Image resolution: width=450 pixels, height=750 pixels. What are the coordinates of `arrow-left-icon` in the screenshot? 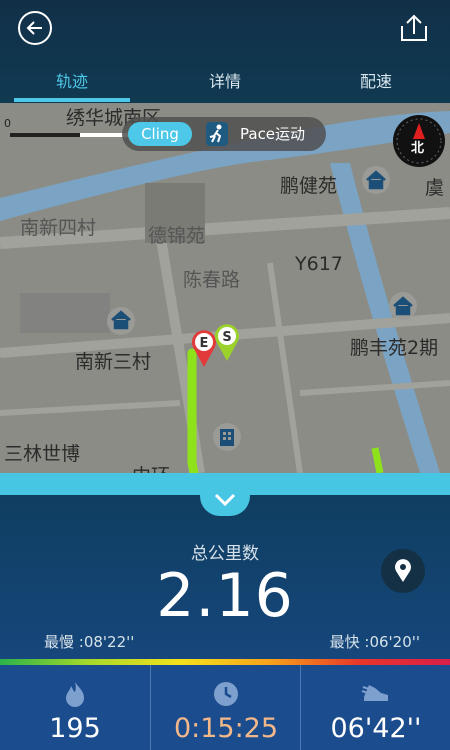 It's located at (34, 28).